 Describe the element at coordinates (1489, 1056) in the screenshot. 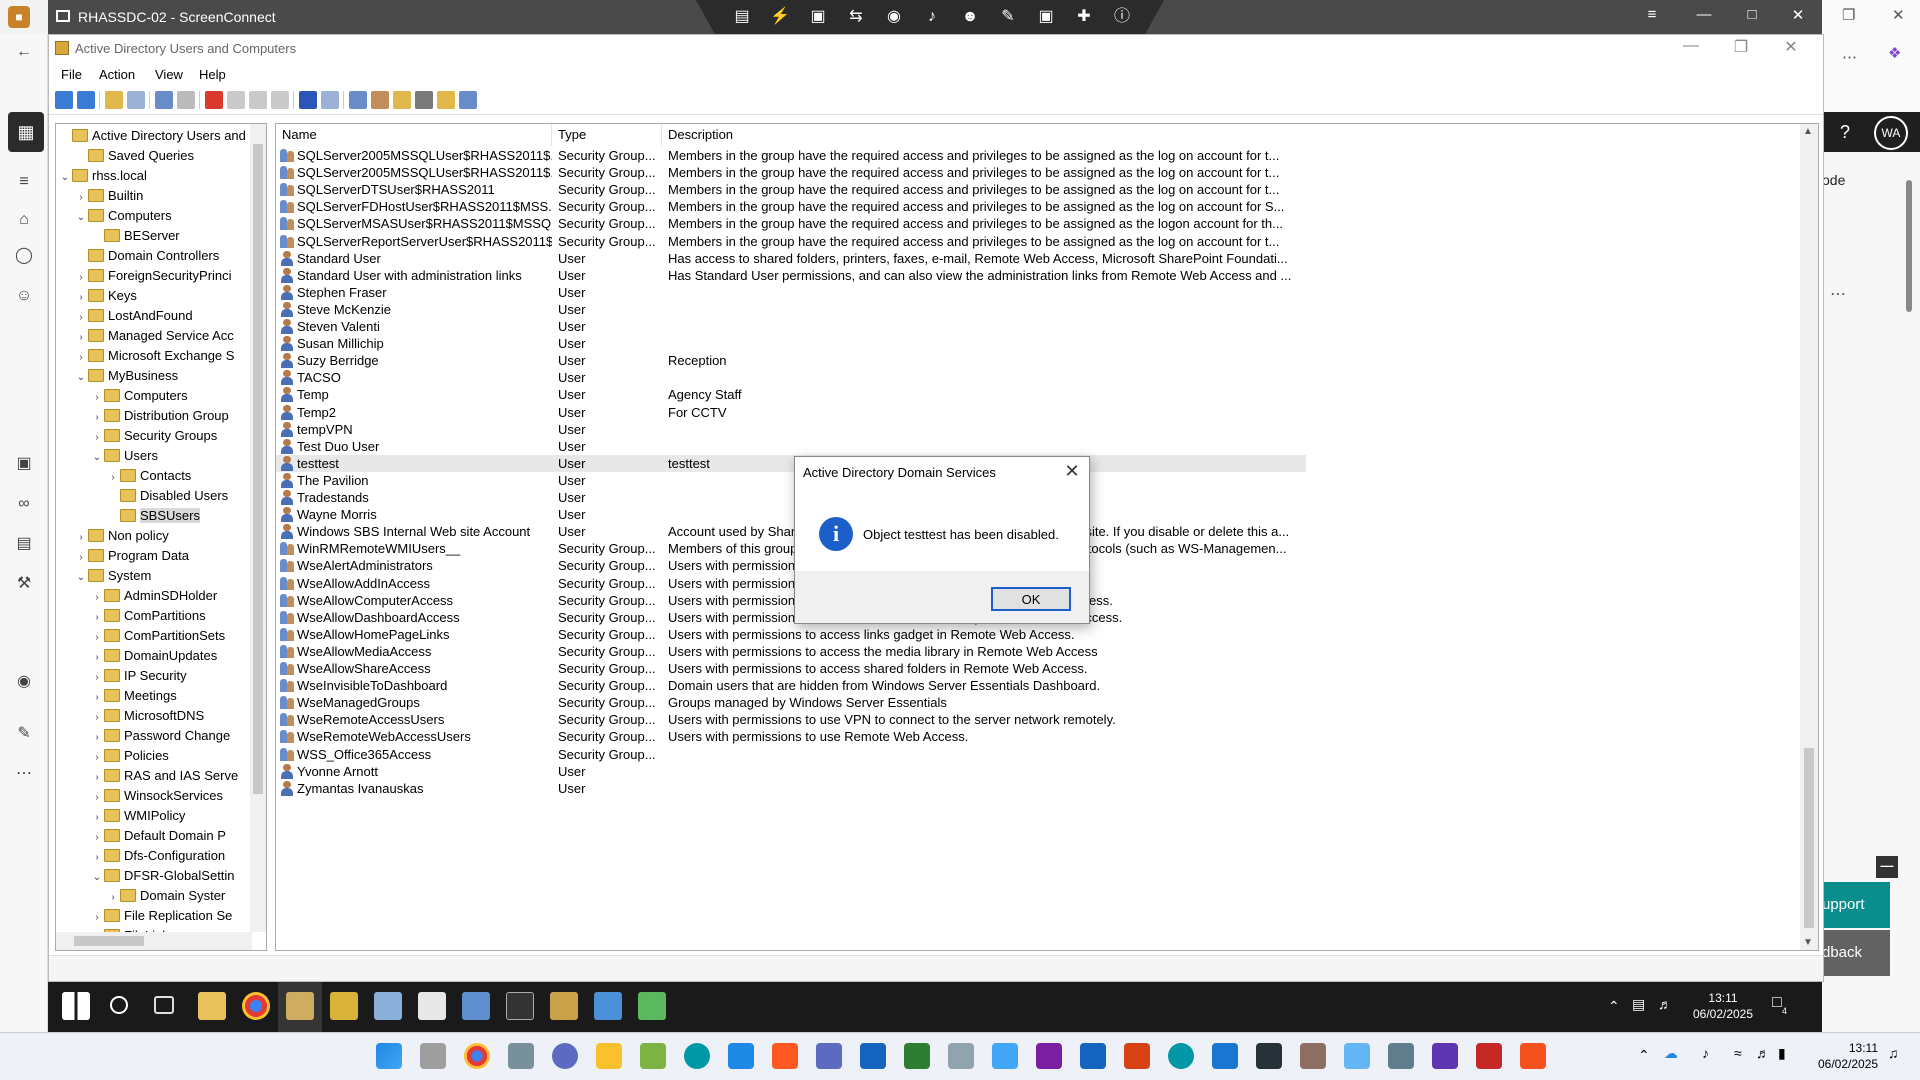

I see `screenconnect-icon` at that location.